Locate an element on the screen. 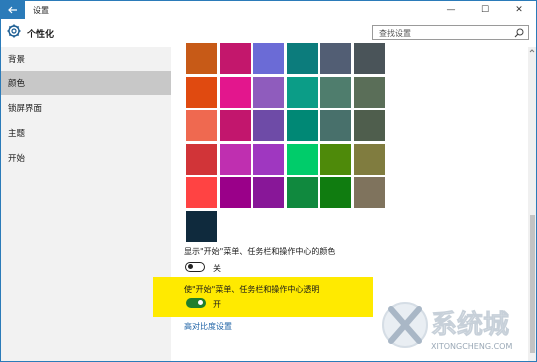 This screenshot has width=537, height=362. window-controls: — ☐ ✕ is located at coordinates (485, 10).